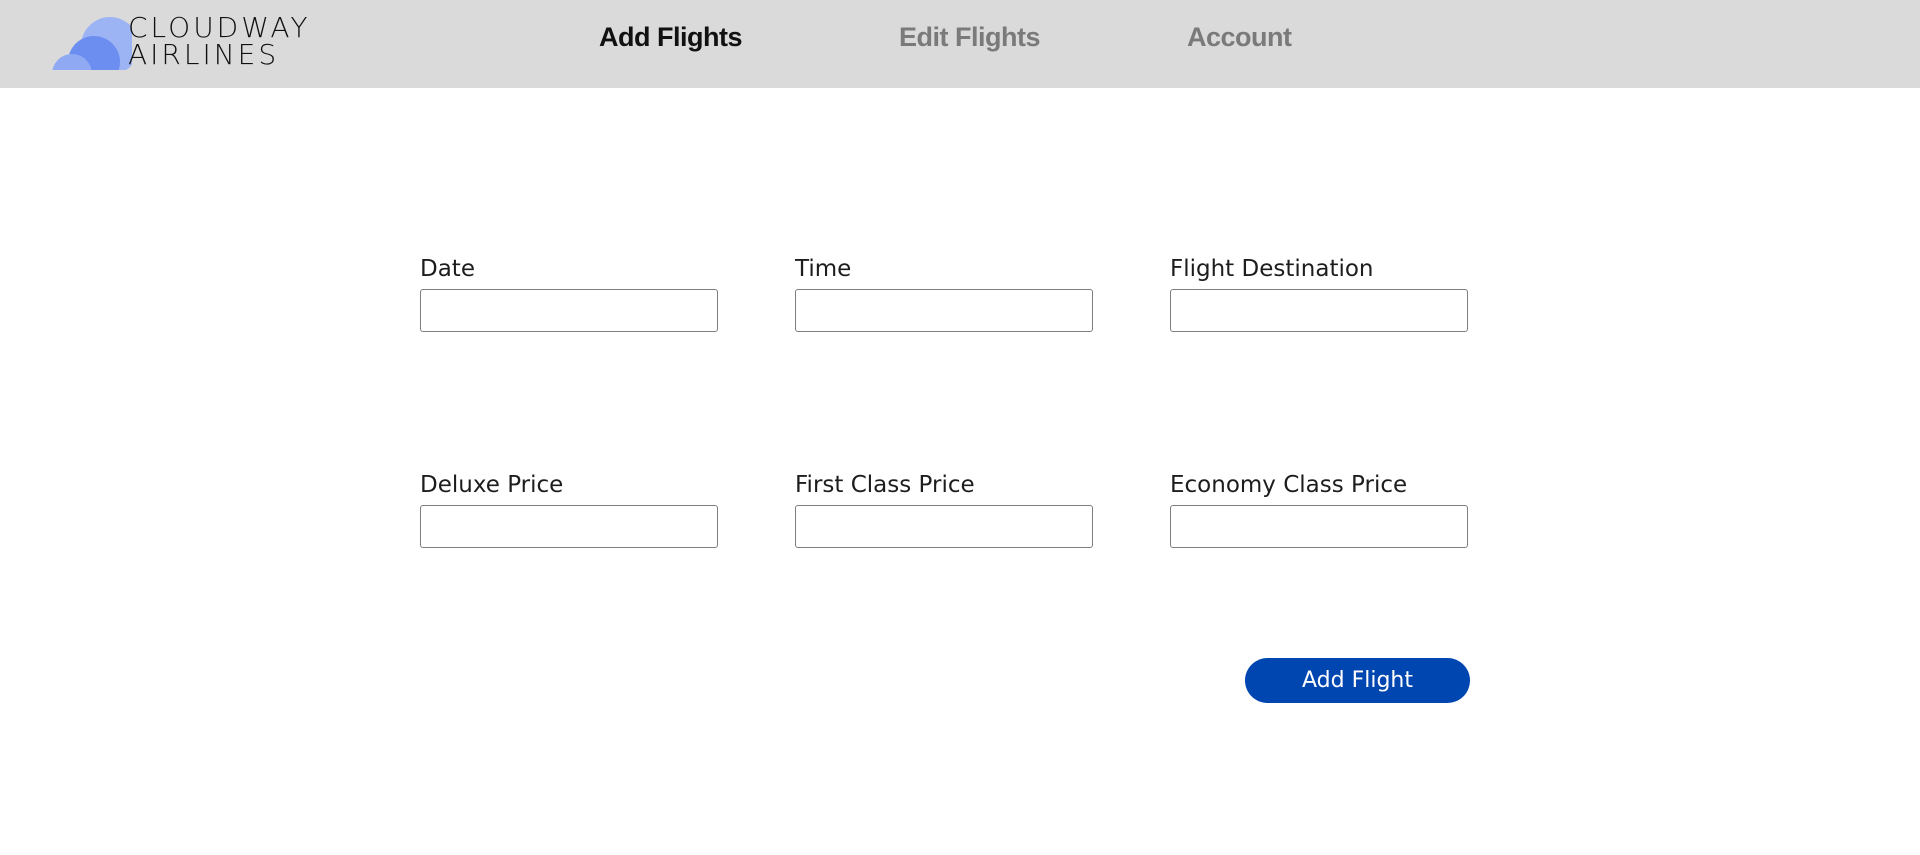 The width and height of the screenshot is (1920, 855). What do you see at coordinates (447, 269) in the screenshot?
I see `date-label: Date` at bounding box center [447, 269].